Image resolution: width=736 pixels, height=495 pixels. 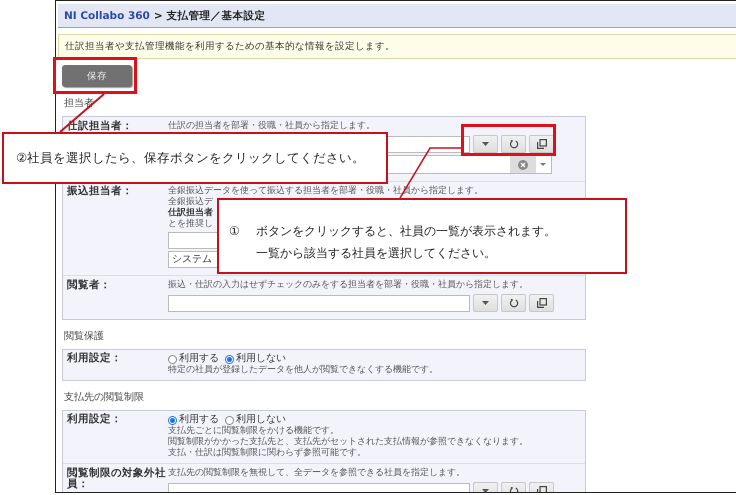 What do you see at coordinates (523, 165) in the screenshot?
I see `clear-icon` at bounding box center [523, 165].